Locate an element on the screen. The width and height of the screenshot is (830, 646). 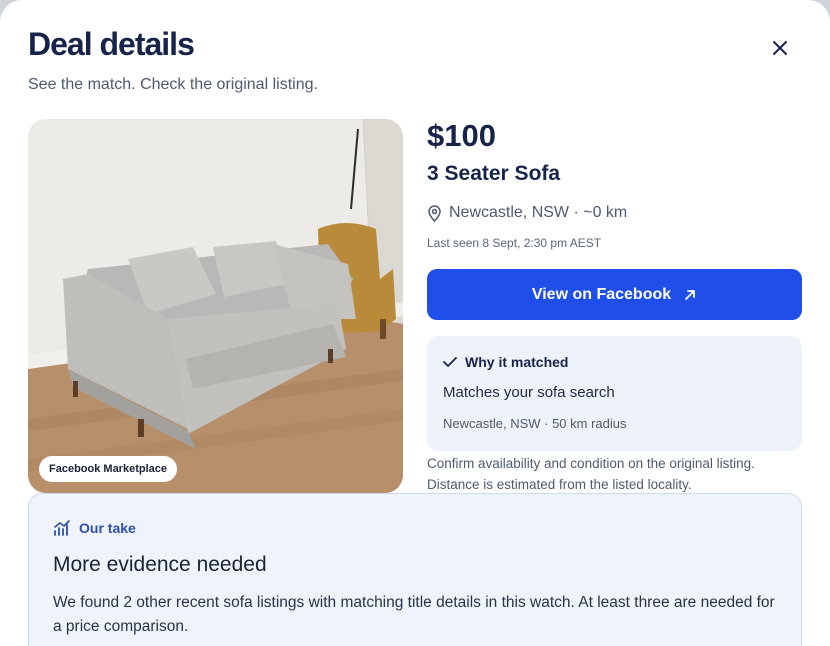
view-on-facebook-label: View on Facebook is located at coordinates (601, 294).